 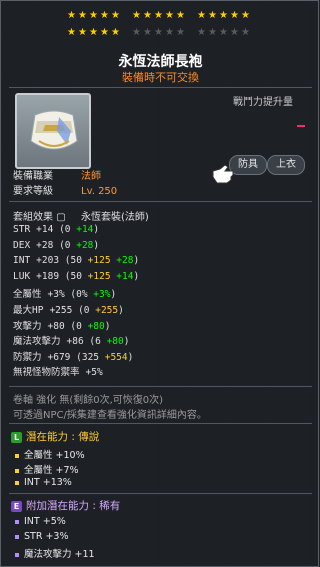 What do you see at coordinates (51, 470) in the screenshot?
I see `potential-text: 全屬性 +7%` at bounding box center [51, 470].